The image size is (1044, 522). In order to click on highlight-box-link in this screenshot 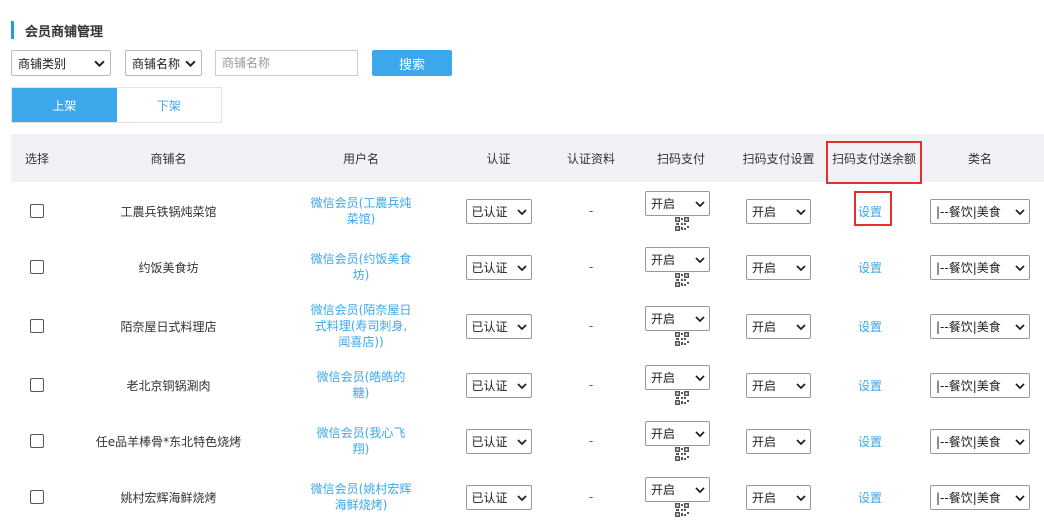, I will do `click(873, 208)`.